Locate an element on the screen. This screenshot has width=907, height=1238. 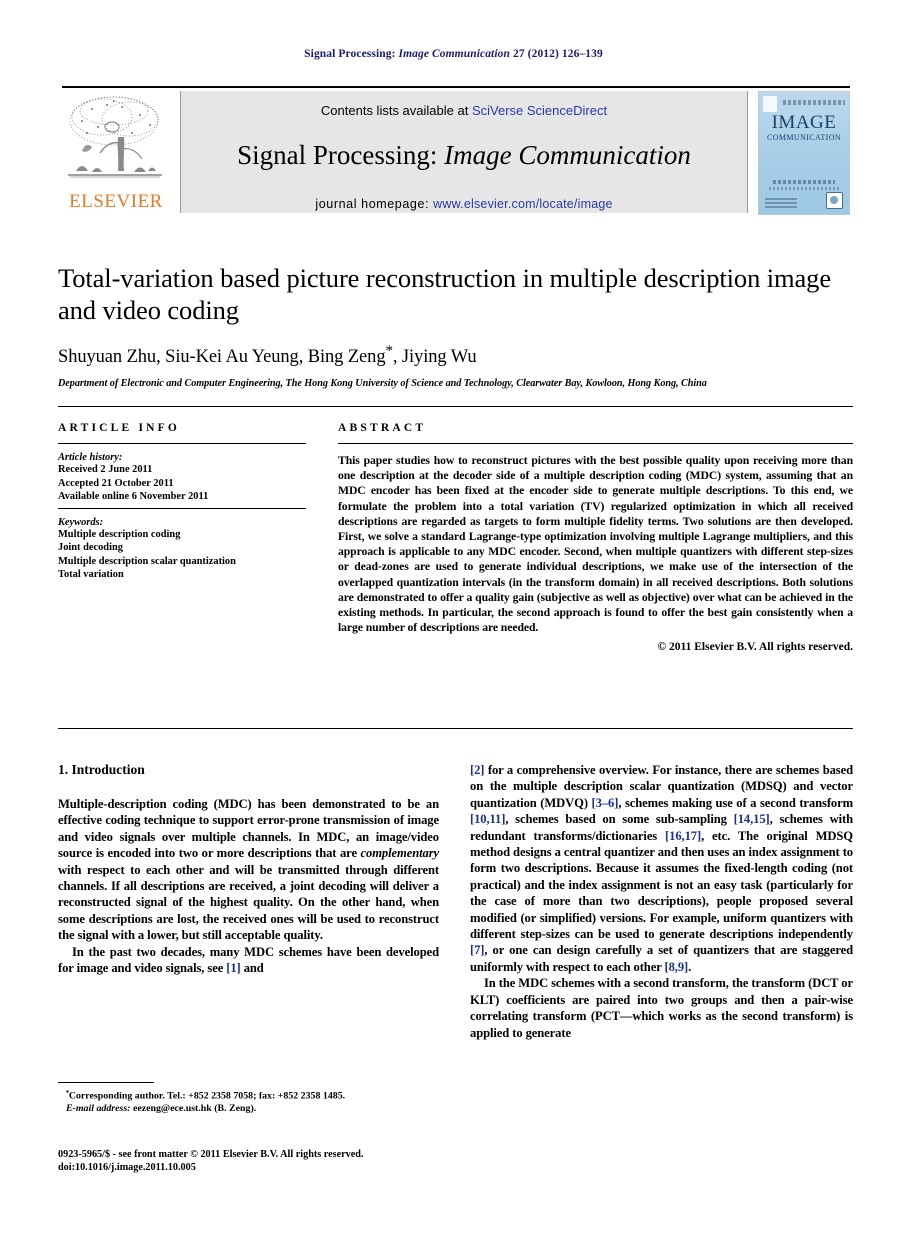
abstract-rule-top is located at coordinates (595, 443).